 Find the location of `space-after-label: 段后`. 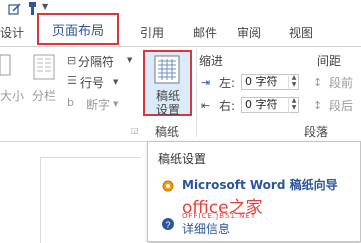

space-after-label: 段后 is located at coordinates (341, 105).